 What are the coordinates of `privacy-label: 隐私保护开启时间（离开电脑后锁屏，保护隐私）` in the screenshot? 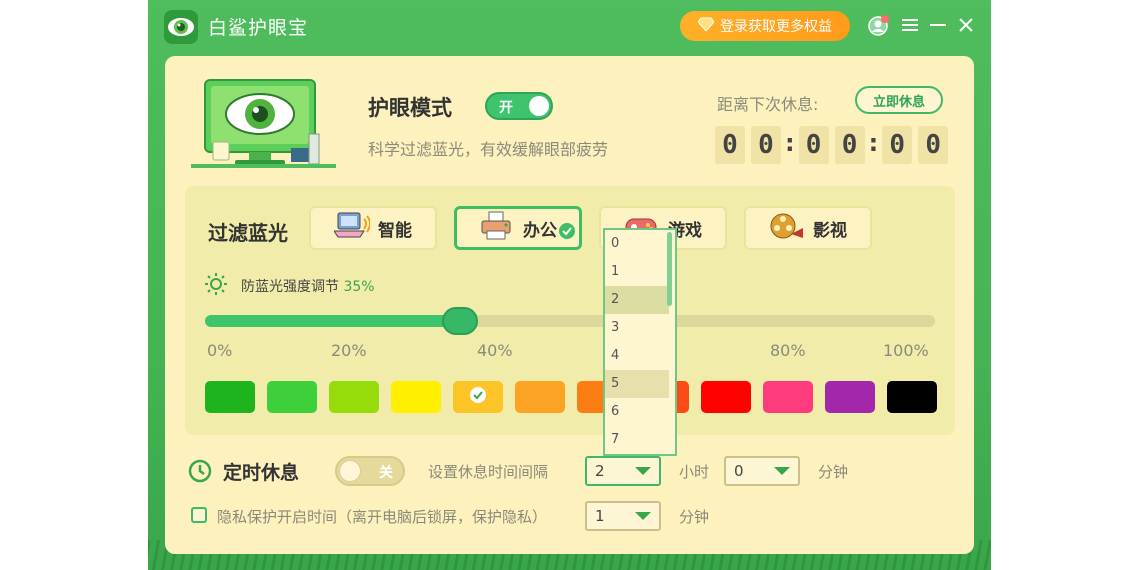 It's located at (382, 517).